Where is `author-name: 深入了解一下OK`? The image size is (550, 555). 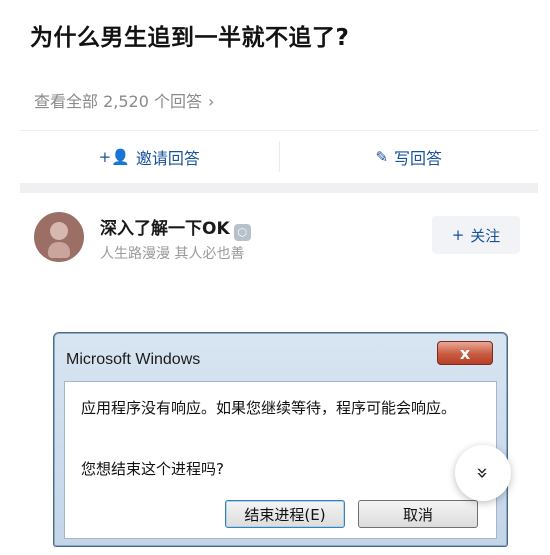 author-name: 深入了解一下OK is located at coordinates (165, 229).